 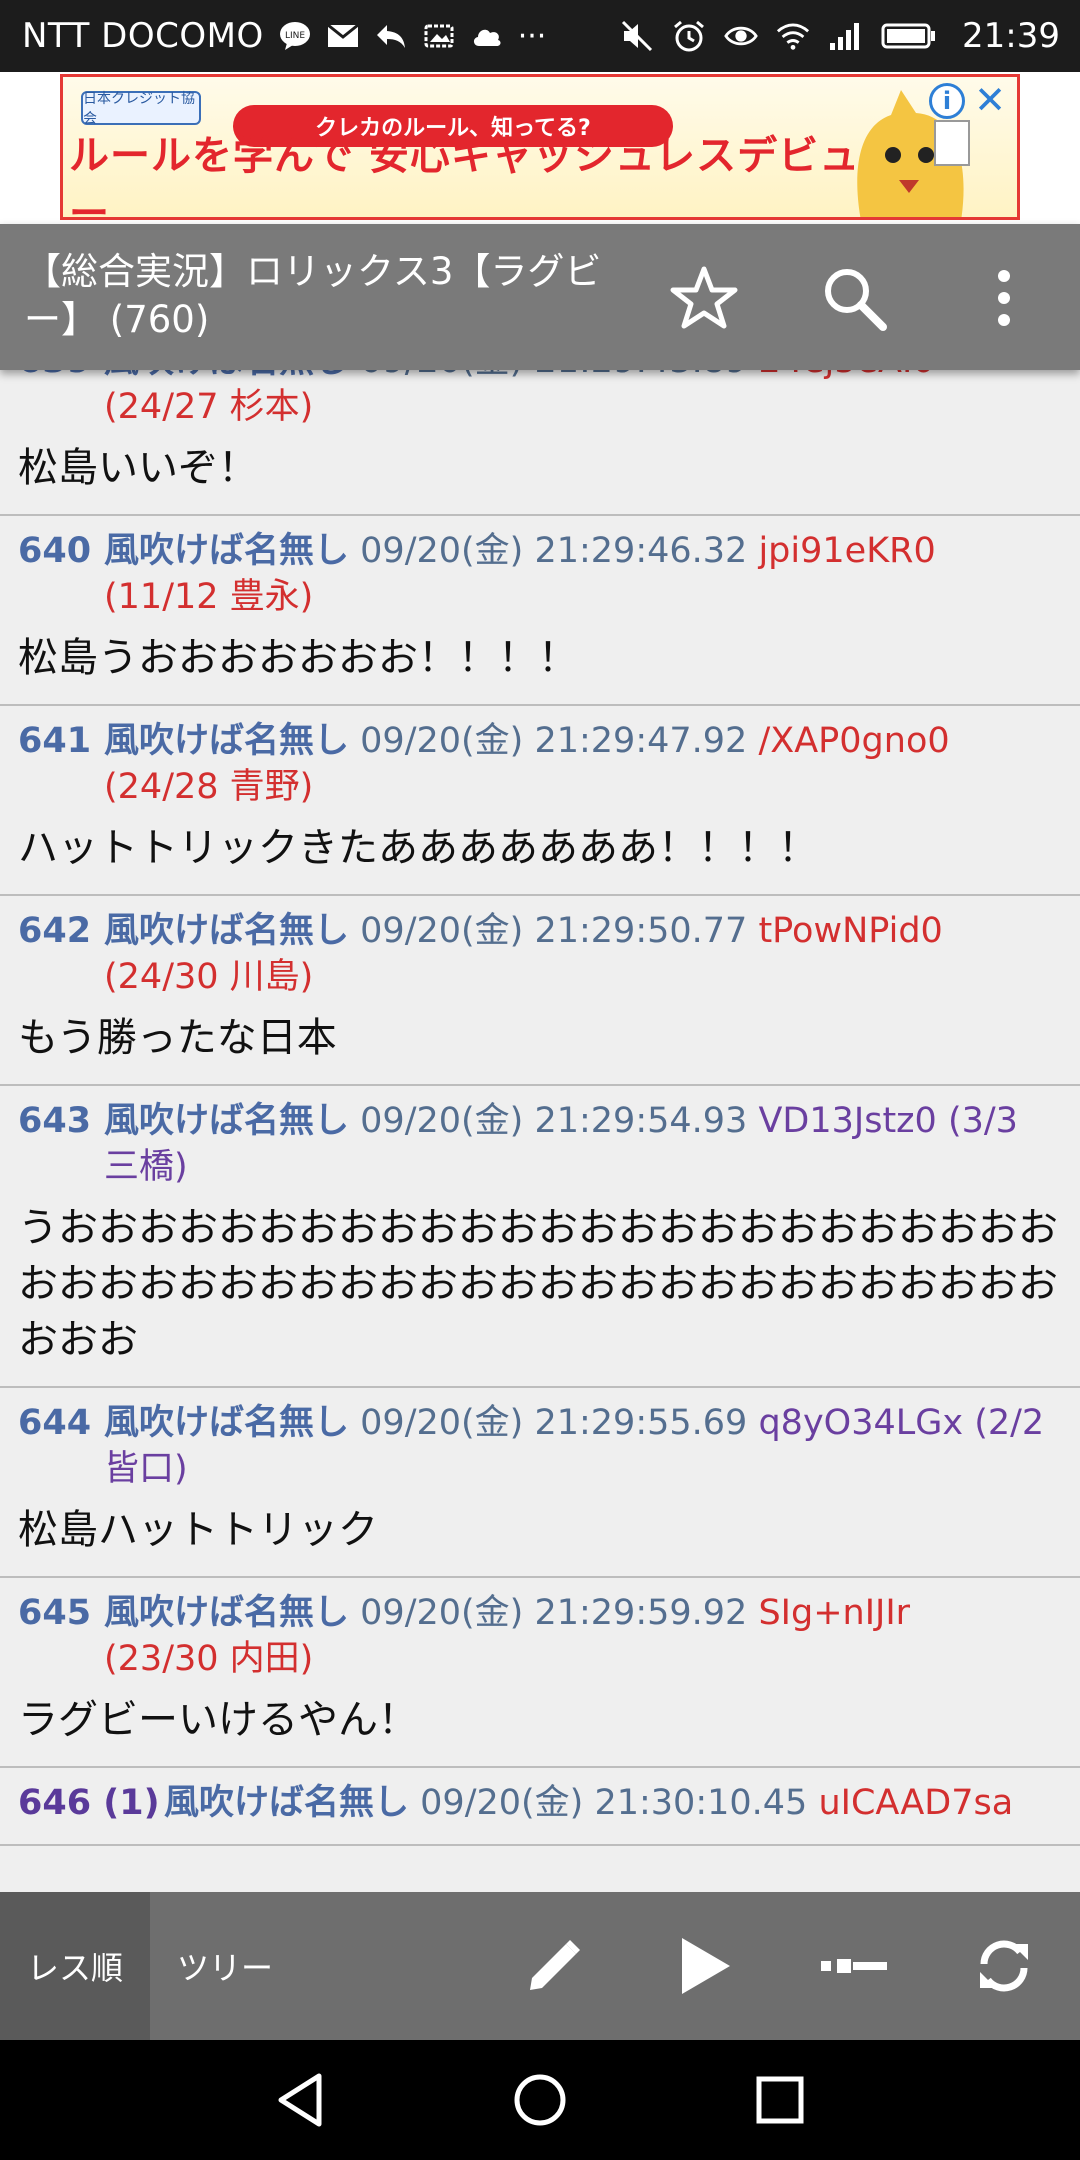 I want to click on poster-id: uICAAD7sa, so click(x=915, y=1803).